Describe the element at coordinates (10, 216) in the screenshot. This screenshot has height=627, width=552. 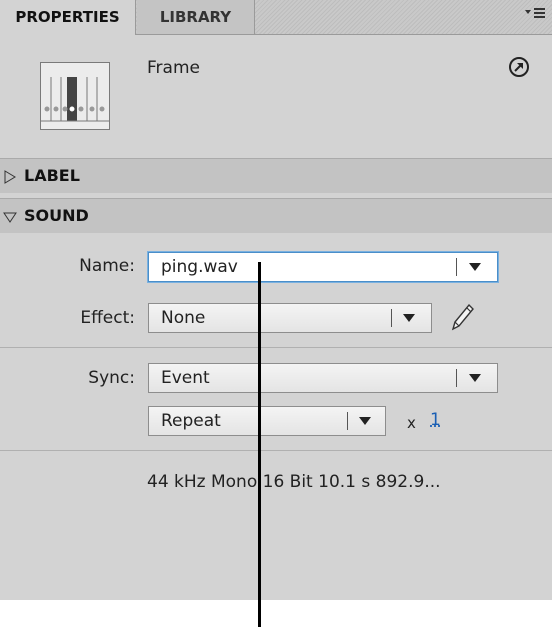
I see `triangle-down-icon` at that location.